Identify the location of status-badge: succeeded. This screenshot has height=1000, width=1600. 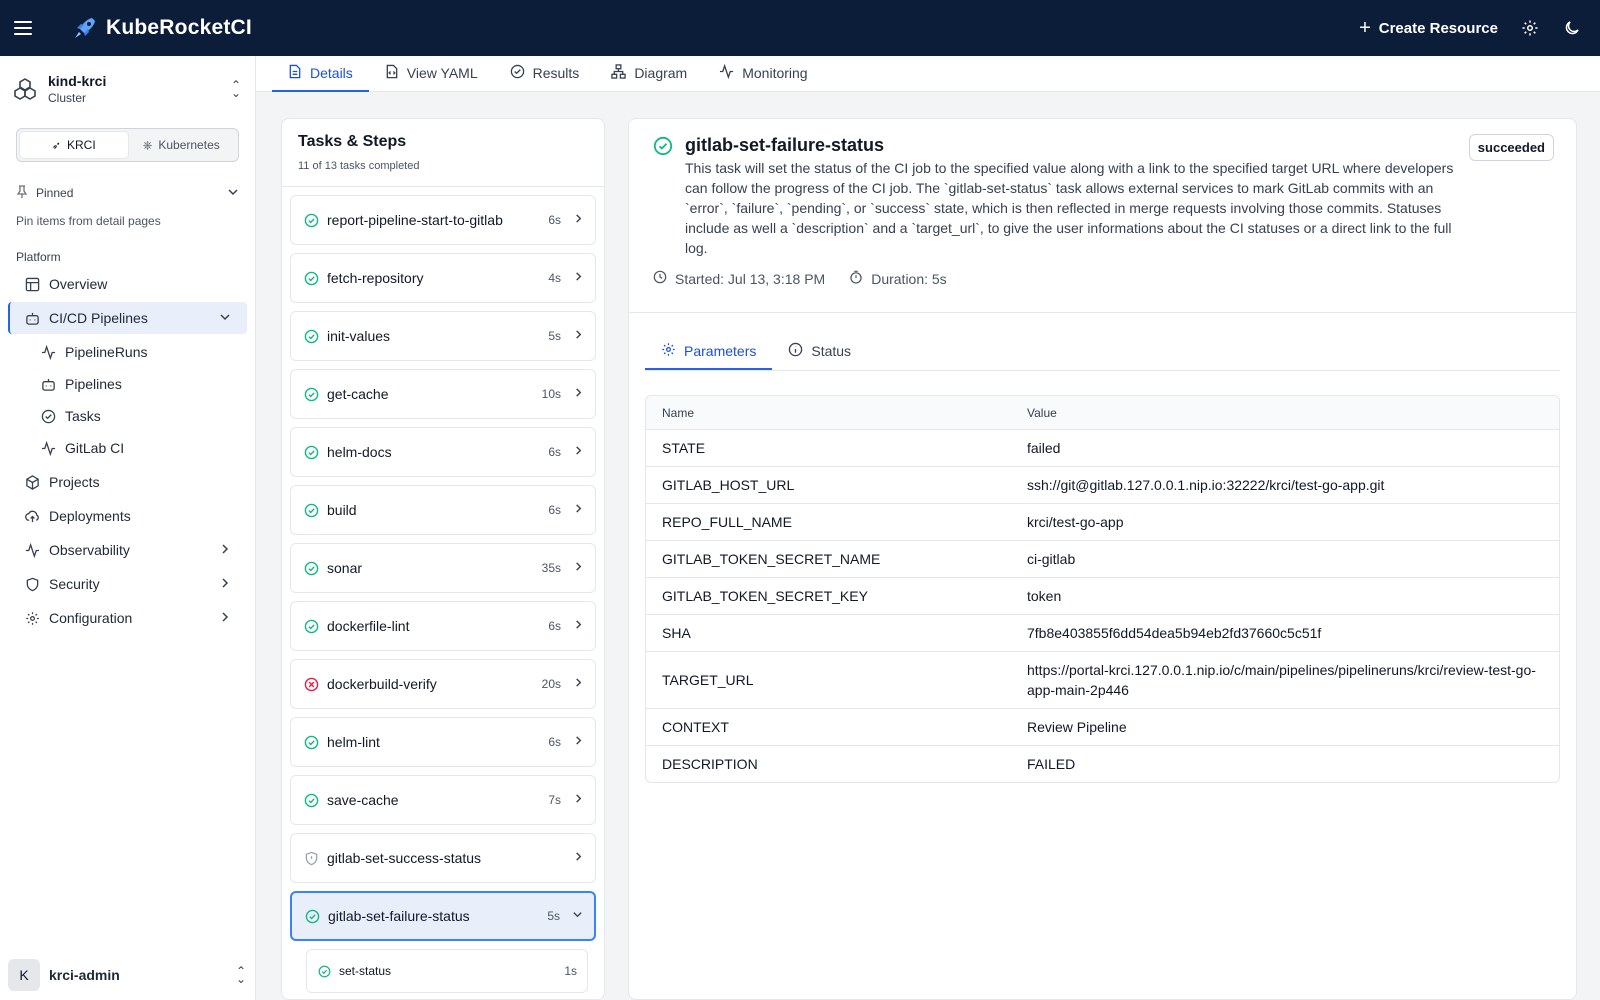
(1511, 147).